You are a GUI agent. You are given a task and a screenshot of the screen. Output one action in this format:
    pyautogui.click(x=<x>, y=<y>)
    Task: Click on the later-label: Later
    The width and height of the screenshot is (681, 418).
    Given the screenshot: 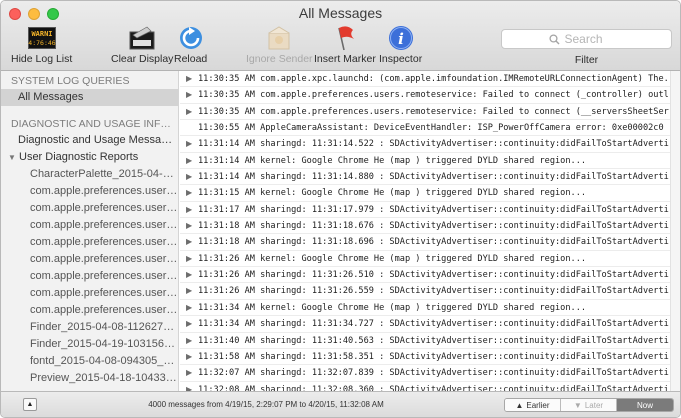 What is the action you would take?
    pyautogui.click(x=594, y=405)
    